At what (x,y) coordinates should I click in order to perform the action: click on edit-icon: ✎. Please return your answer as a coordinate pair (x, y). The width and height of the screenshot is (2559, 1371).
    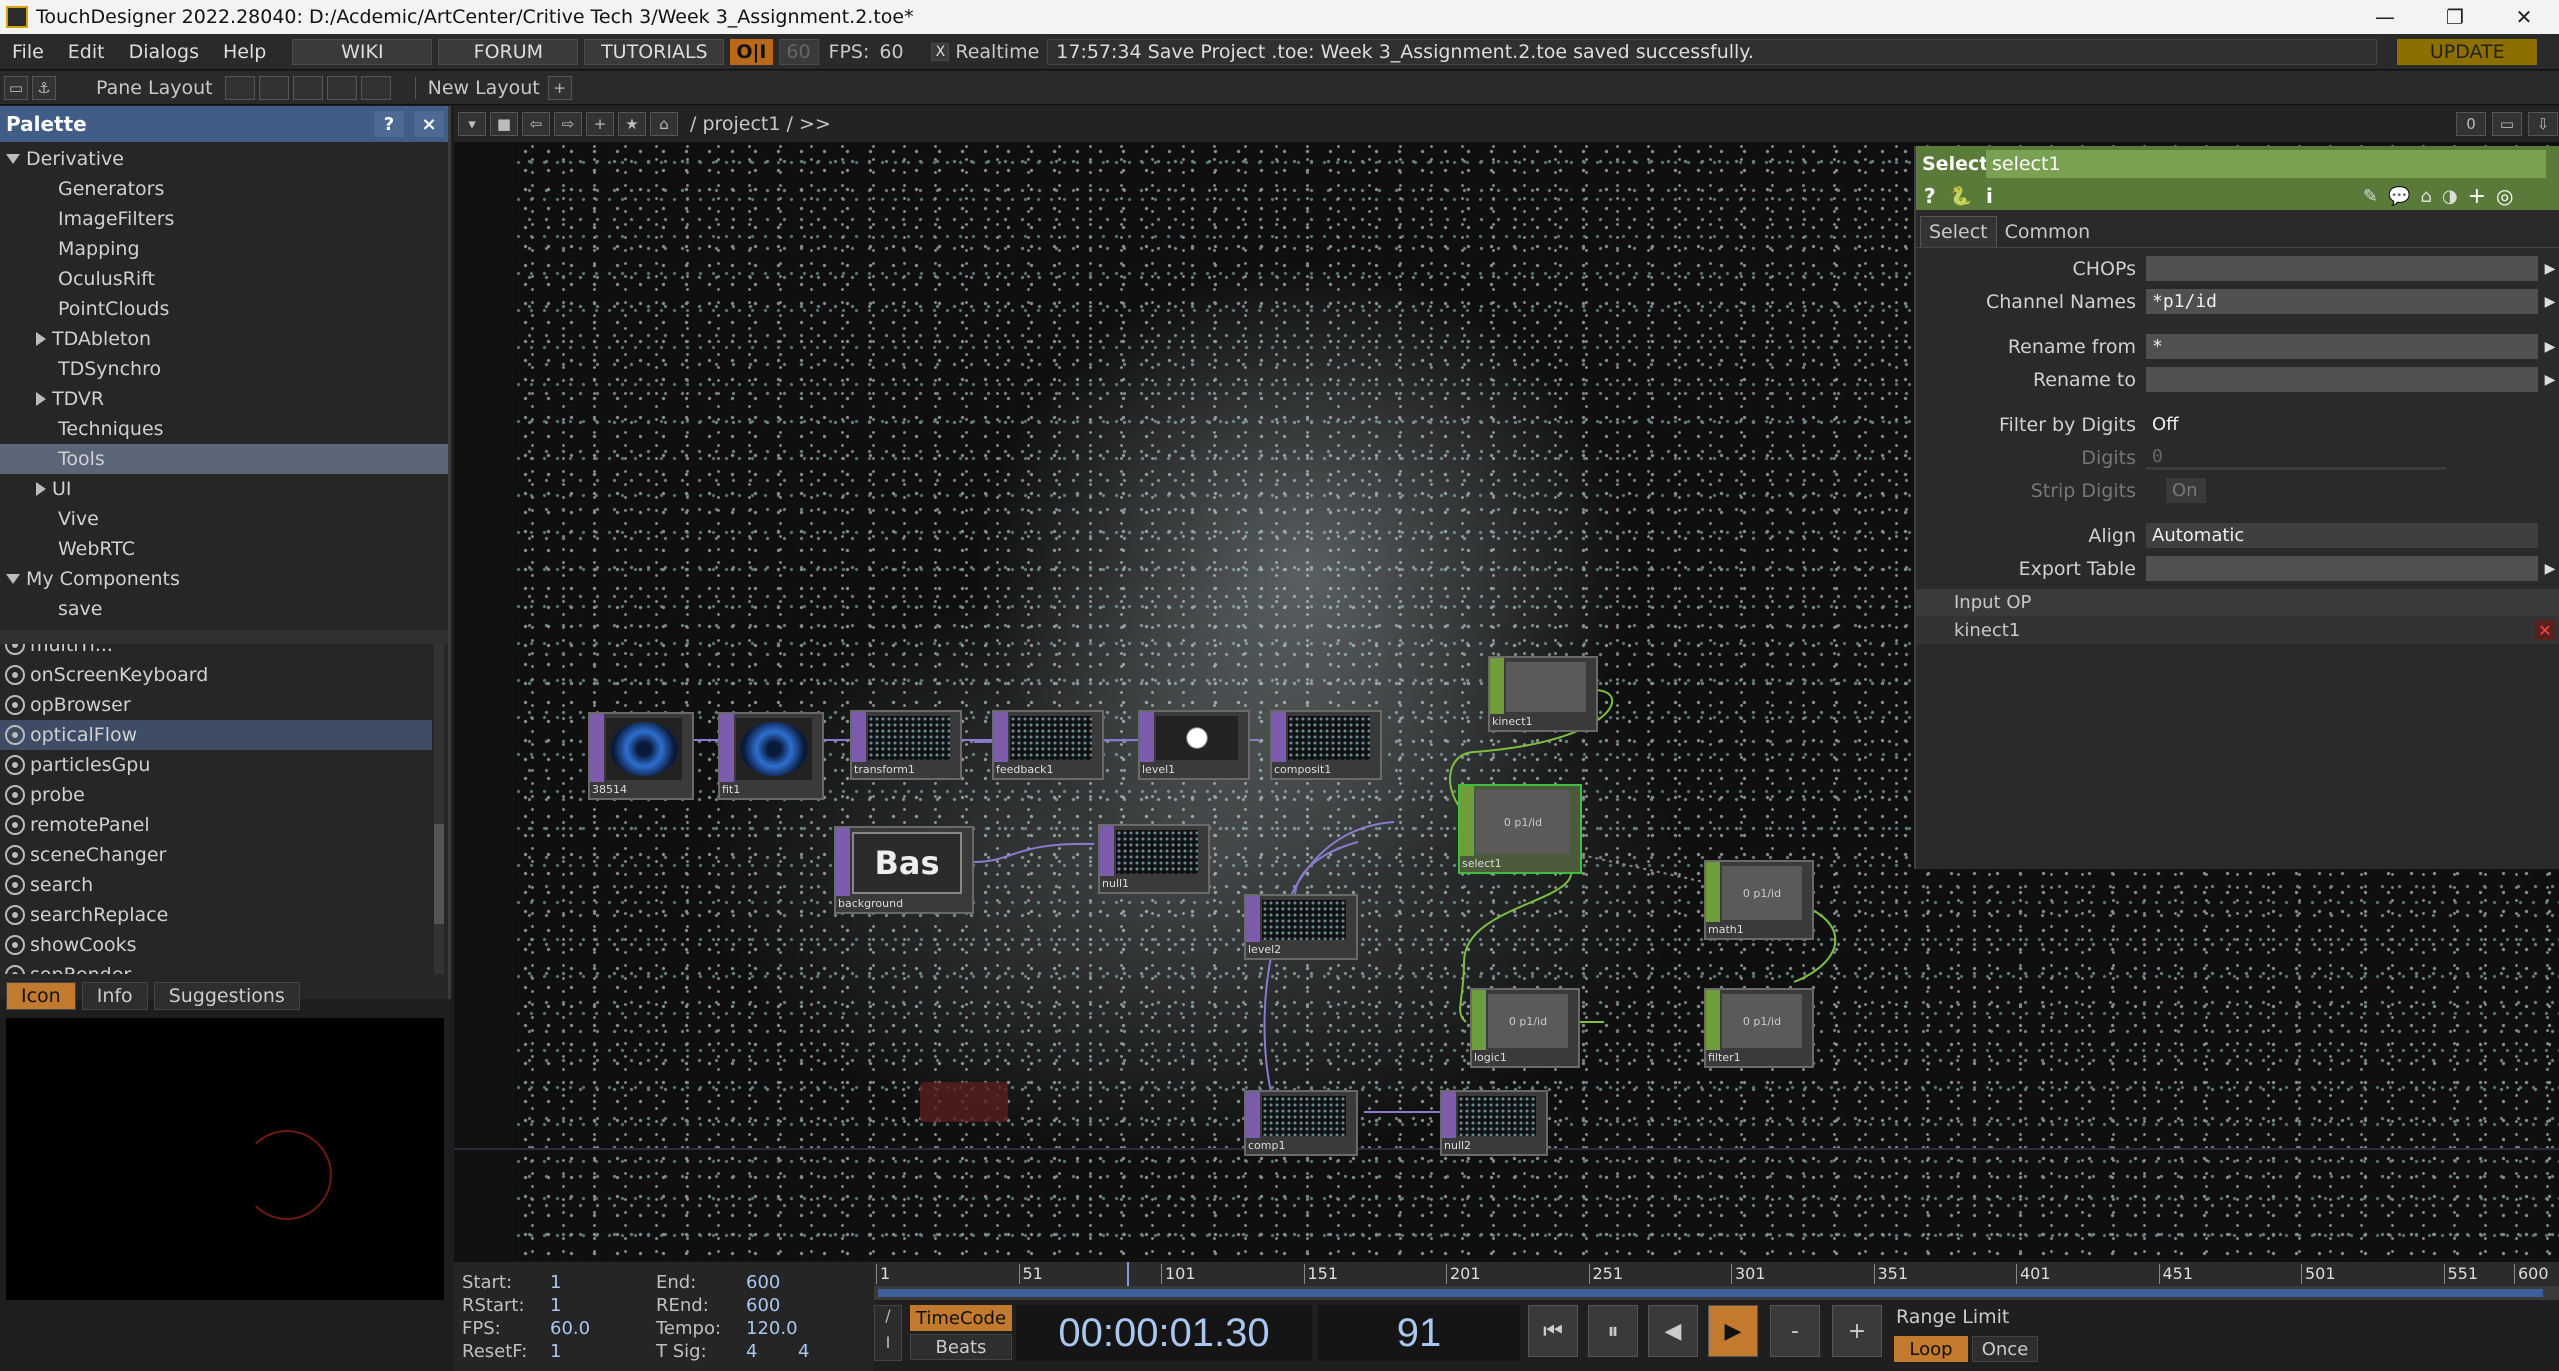
    Looking at the image, I should click on (2370, 196).